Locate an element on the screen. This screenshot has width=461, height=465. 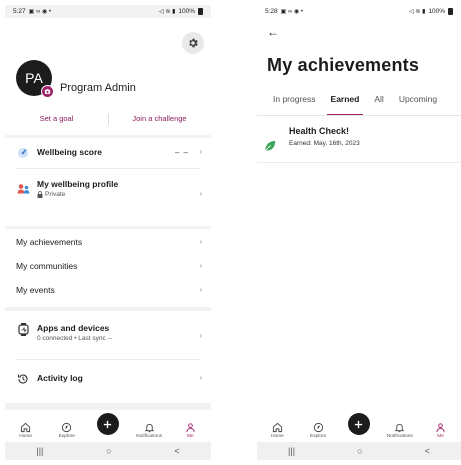
wellbeing-profile-row: My wellbeing profile Private › is located at coordinates (108, 194).